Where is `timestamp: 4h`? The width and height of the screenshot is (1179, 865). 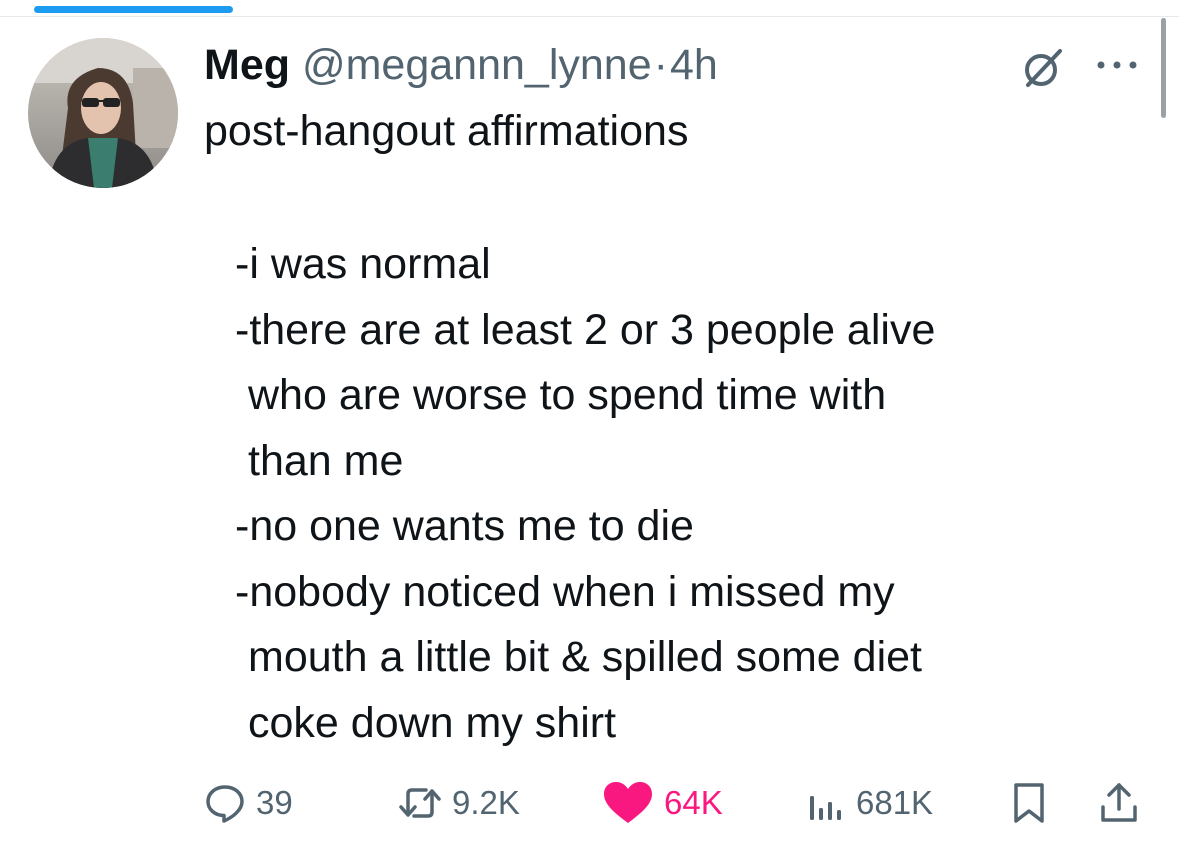 timestamp: 4h is located at coordinates (694, 65).